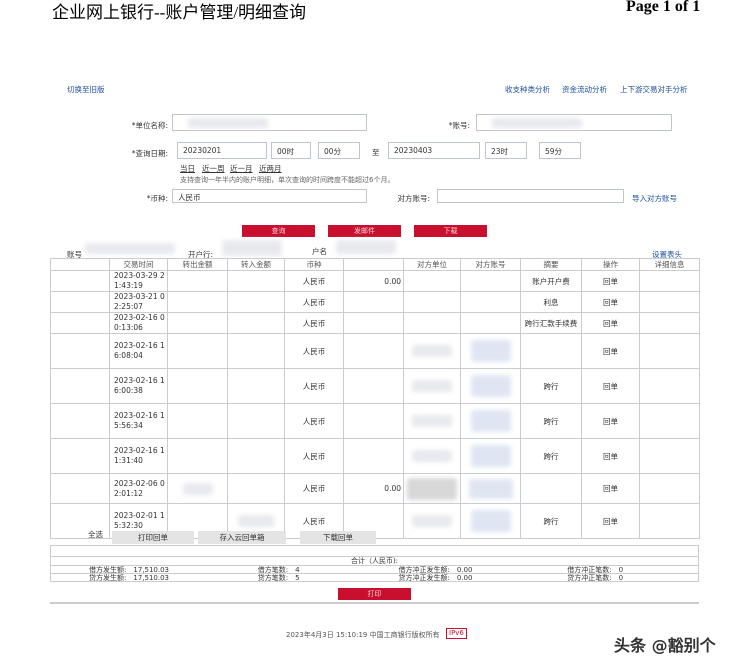 The width and height of the screenshot is (751, 671). Describe the element at coordinates (287, 180) in the screenshot. I see `date-range-hint: 支持查询一年半内的账户明细，单次查询的时间跨度不能超过6个月。` at that location.